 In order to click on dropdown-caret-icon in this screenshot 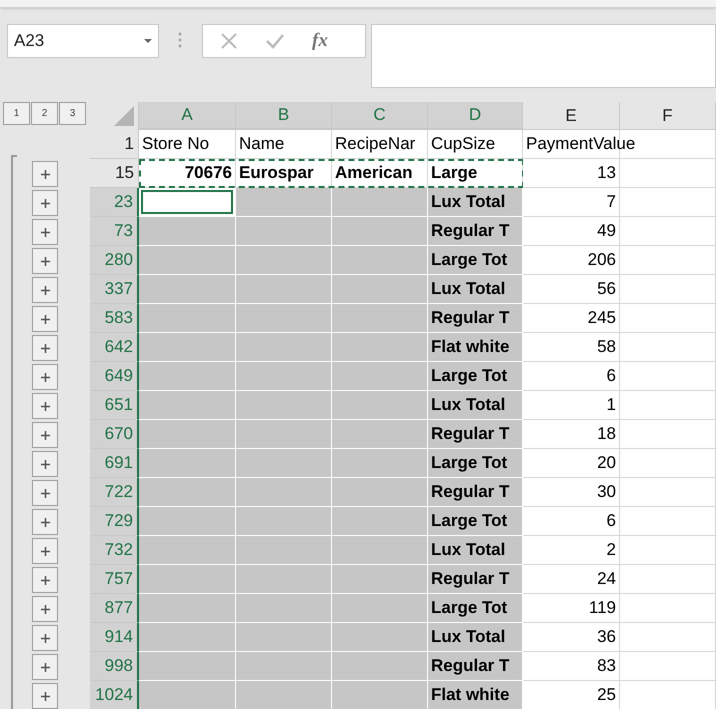, I will do `click(148, 41)`.